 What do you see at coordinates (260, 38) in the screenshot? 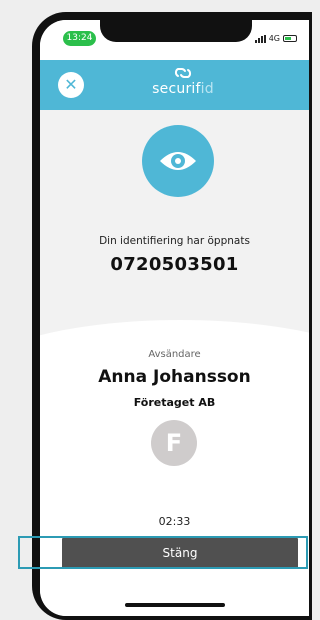
I see `signal-icon` at bounding box center [260, 38].